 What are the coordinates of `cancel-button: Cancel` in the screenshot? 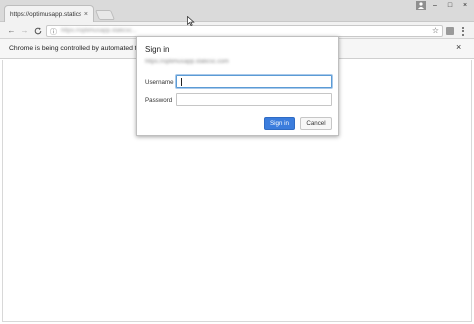 It's located at (316, 123).